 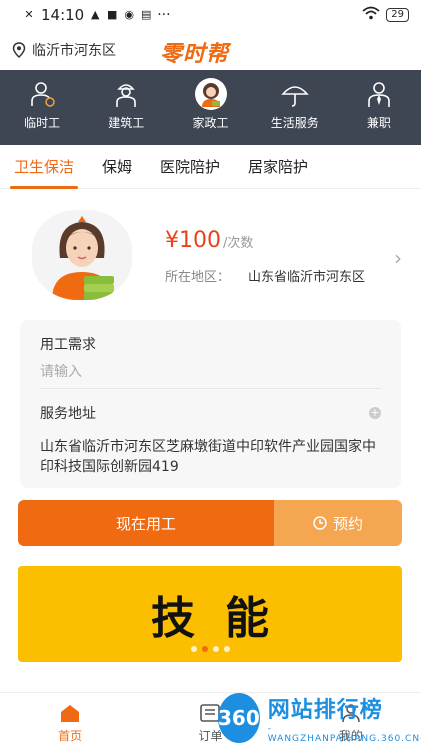 What do you see at coordinates (63, 15) in the screenshot?
I see `status-time: 14:10` at bounding box center [63, 15].